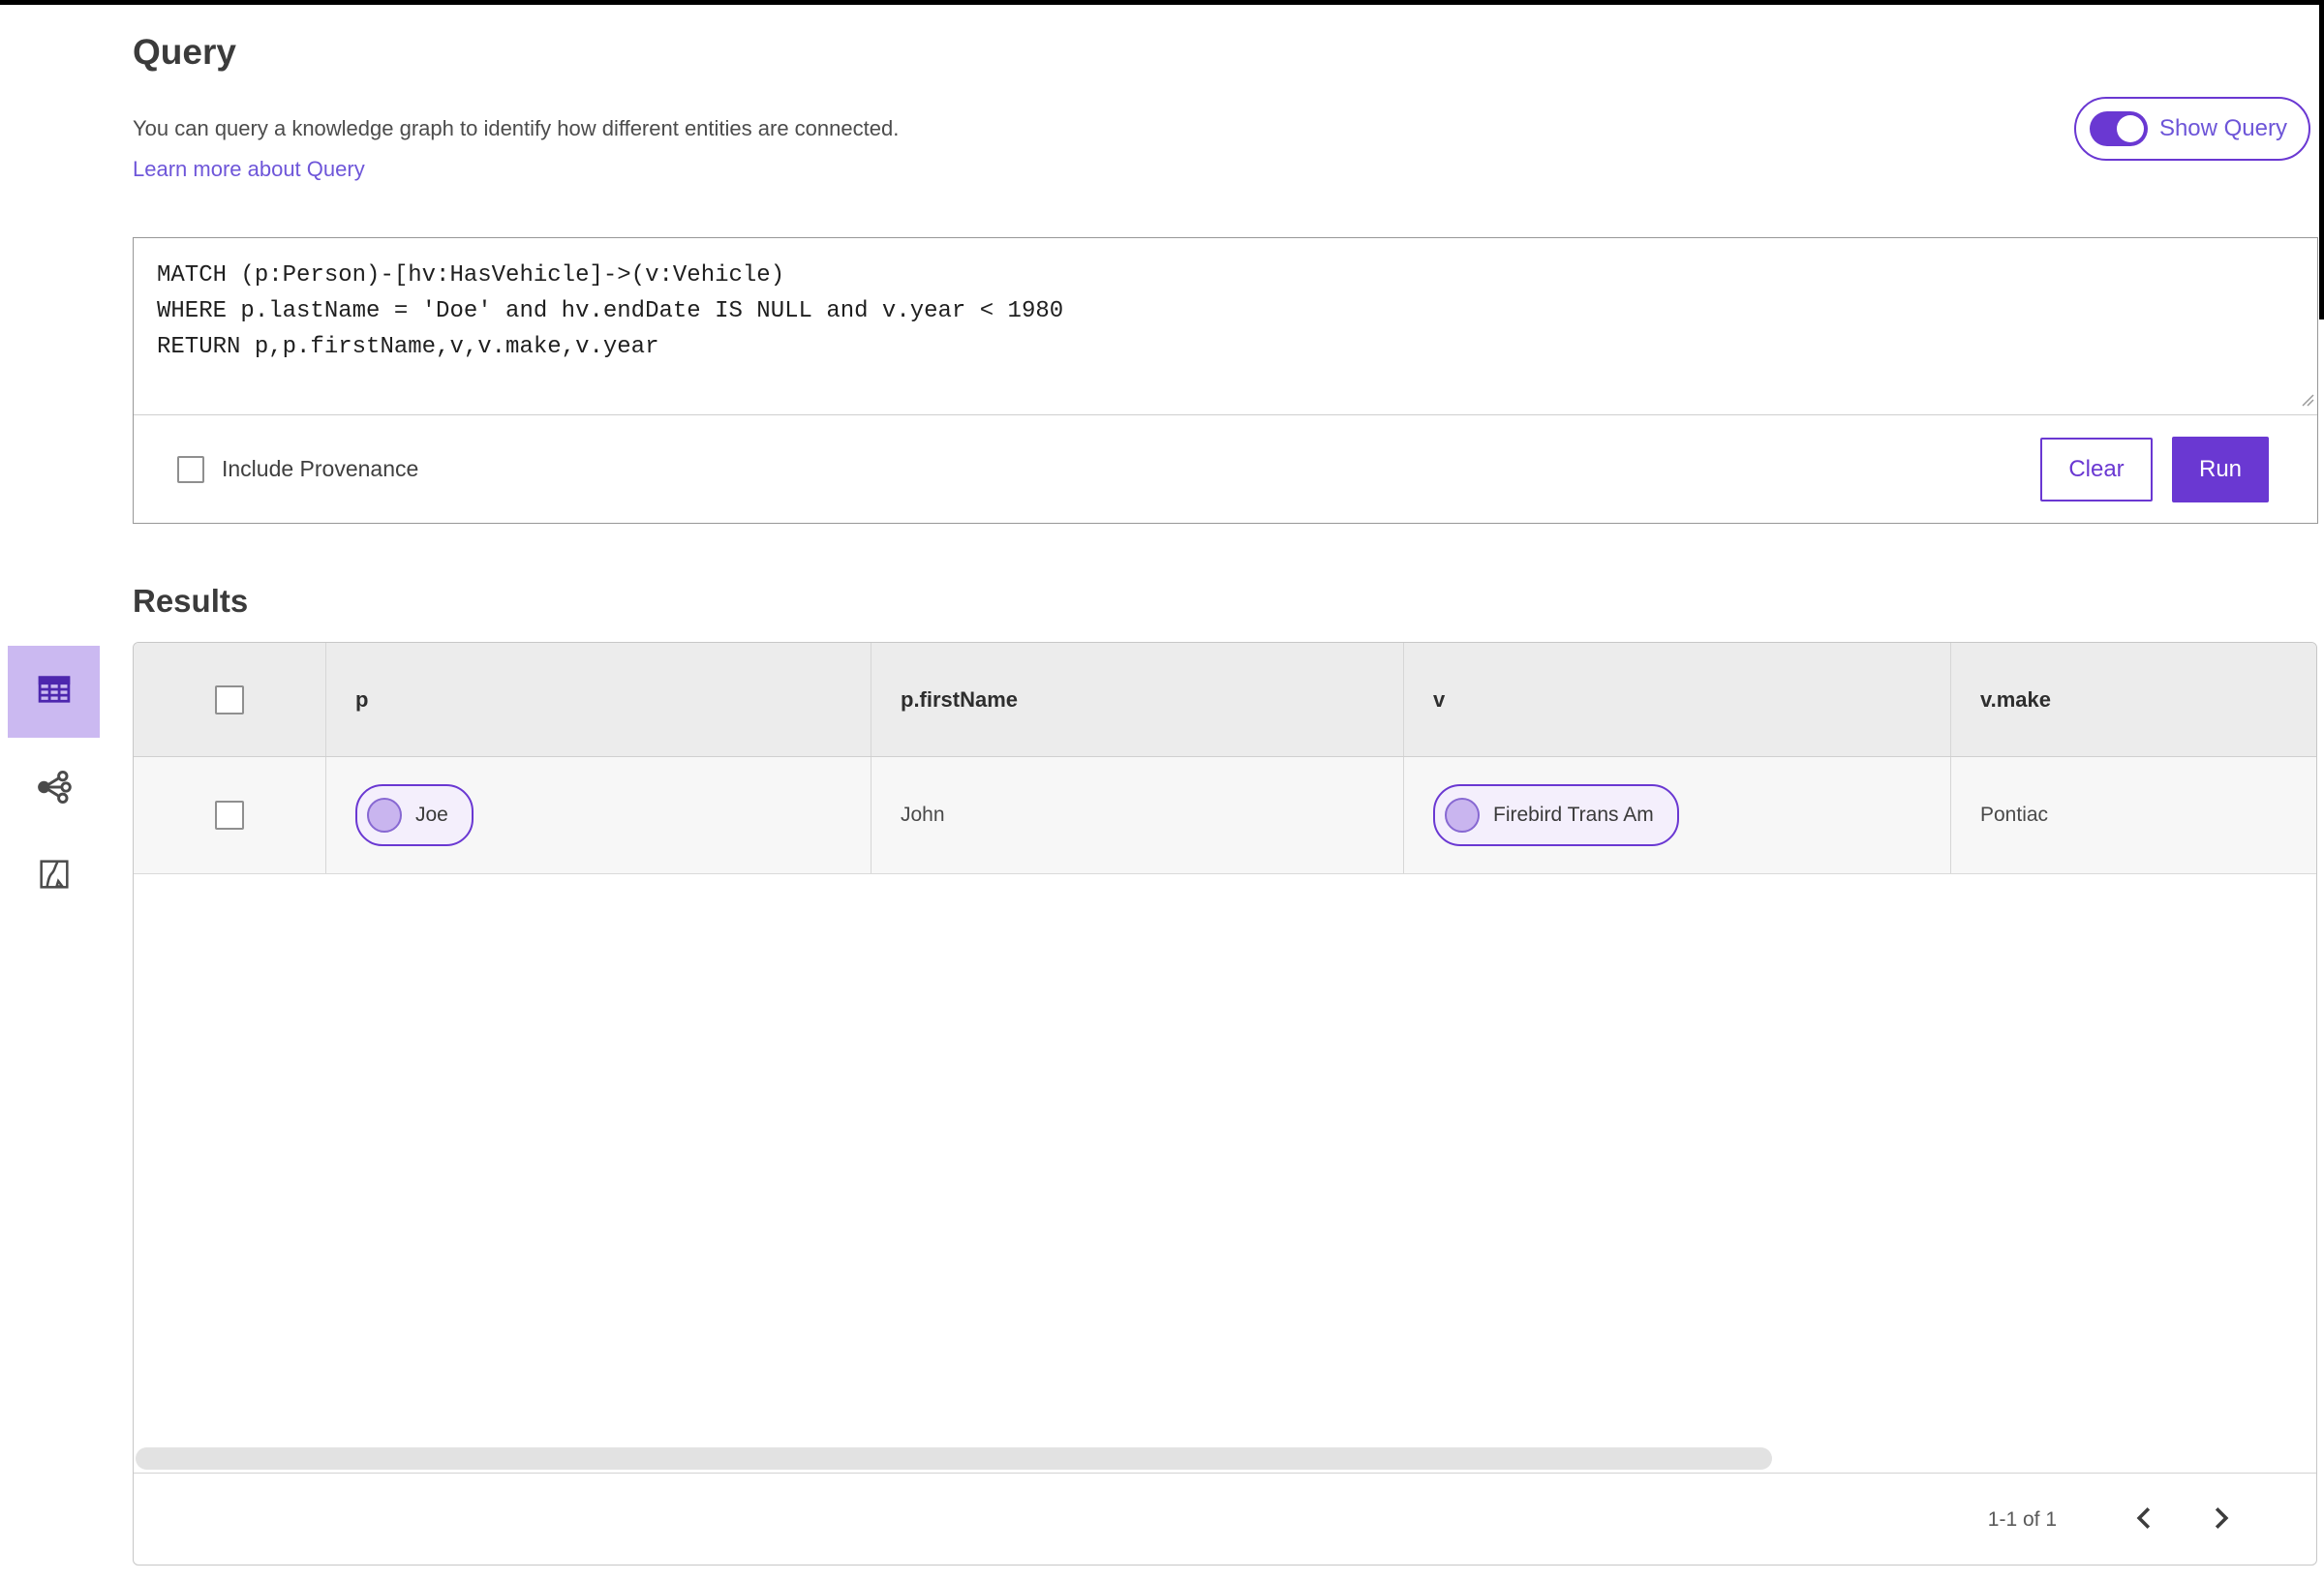  I want to click on previous-page-button, so click(2144, 1520).